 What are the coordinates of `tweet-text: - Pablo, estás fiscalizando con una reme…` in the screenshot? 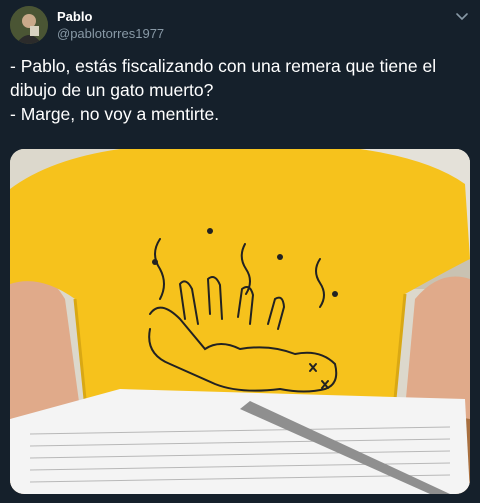 It's located at (240, 90).